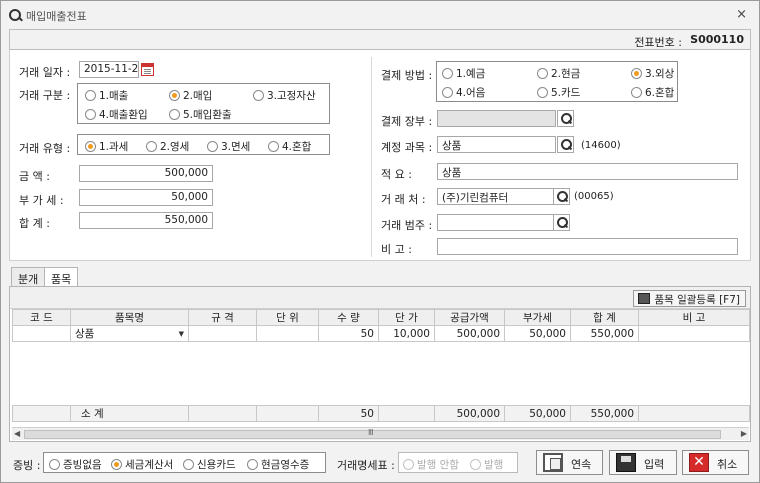 The height and width of the screenshot is (483, 760). I want to click on radio-pay-2: 2.현금, so click(558, 73).